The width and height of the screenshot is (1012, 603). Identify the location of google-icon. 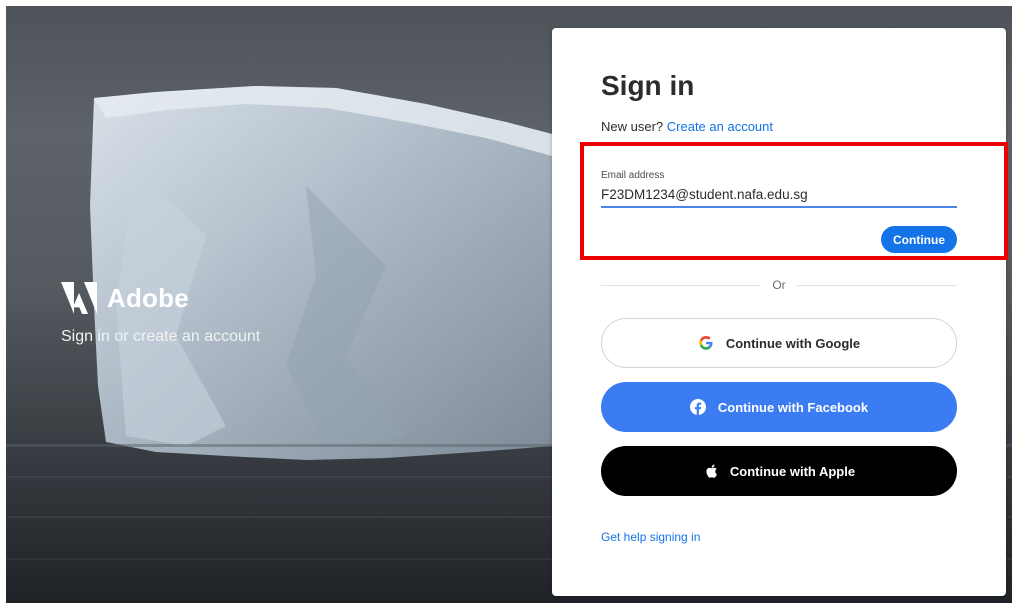
(706, 343).